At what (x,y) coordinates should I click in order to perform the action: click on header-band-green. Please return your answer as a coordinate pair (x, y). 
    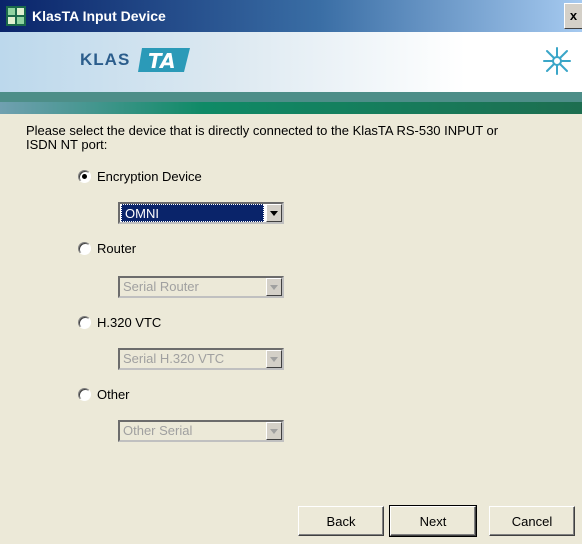
    Looking at the image, I should click on (291, 108).